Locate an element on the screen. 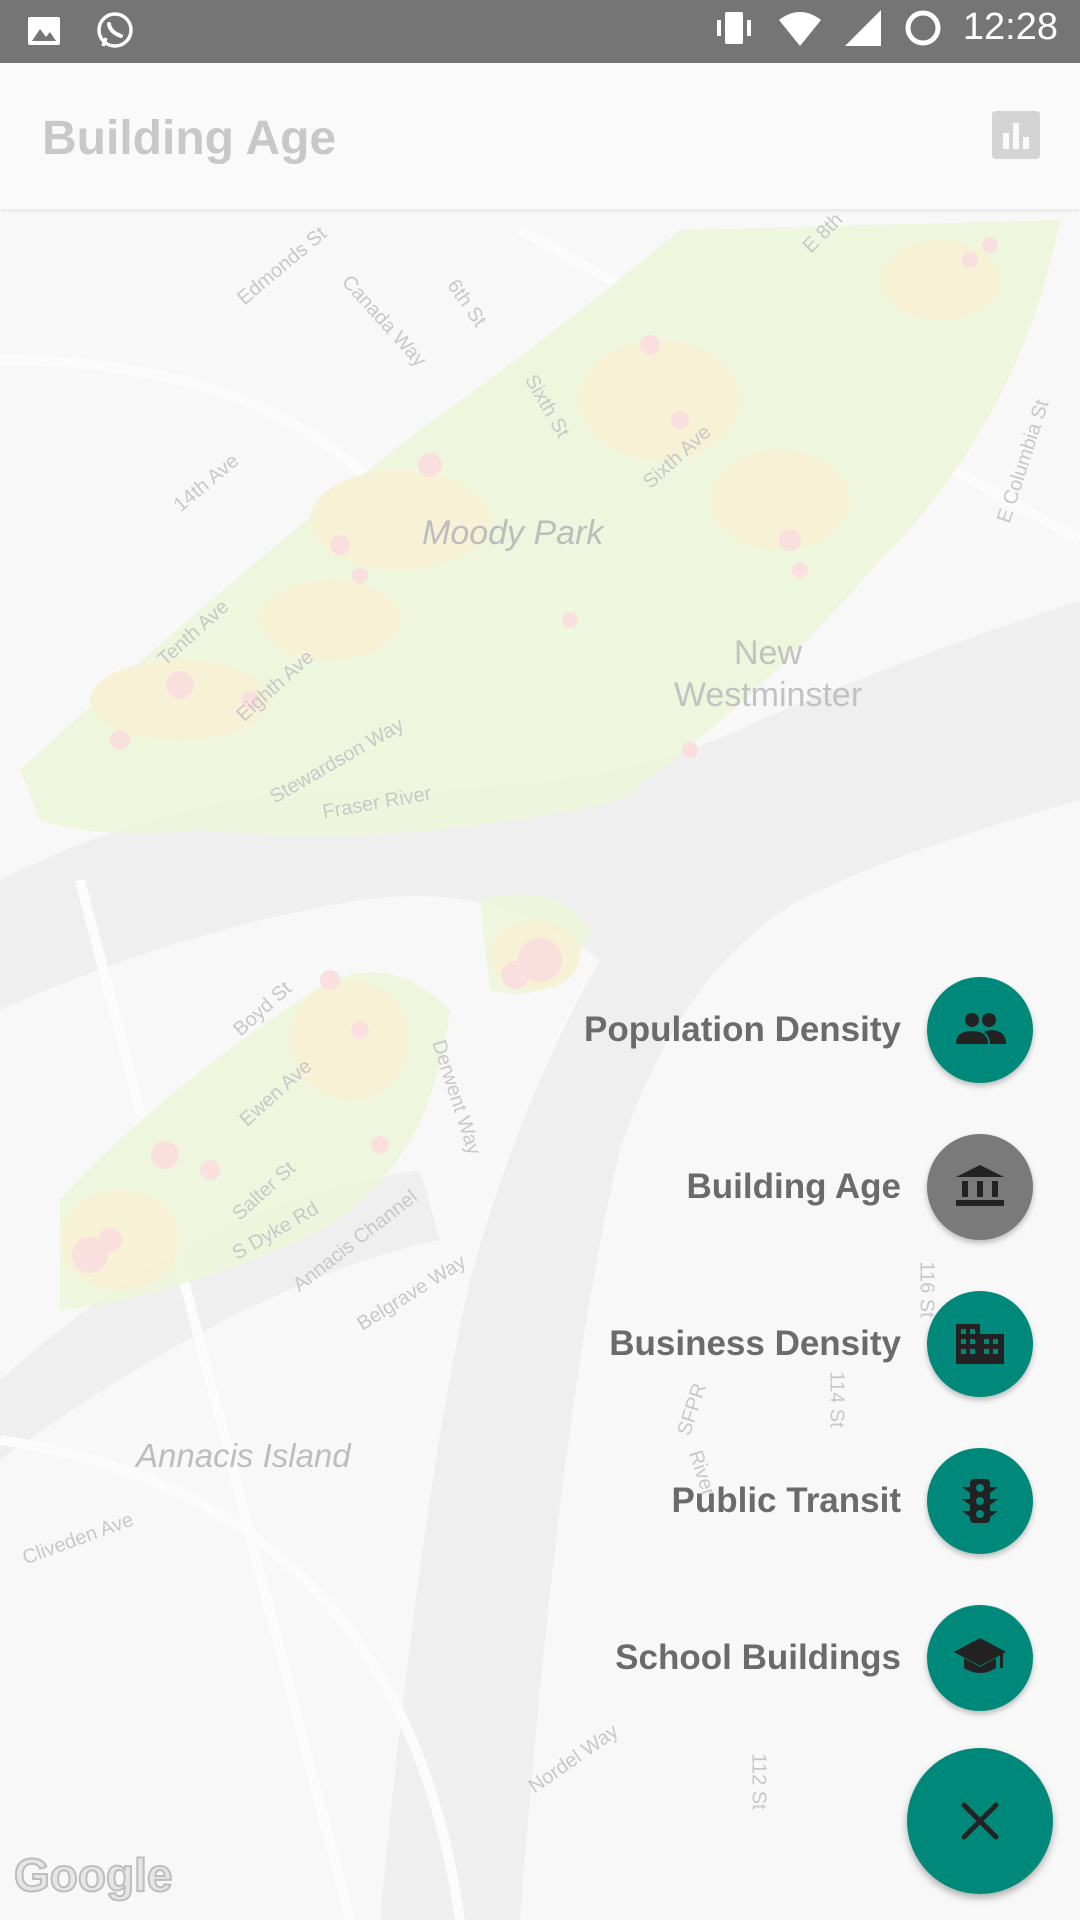 This screenshot has height=1920, width=1080. public-transit-button is located at coordinates (980, 1501).